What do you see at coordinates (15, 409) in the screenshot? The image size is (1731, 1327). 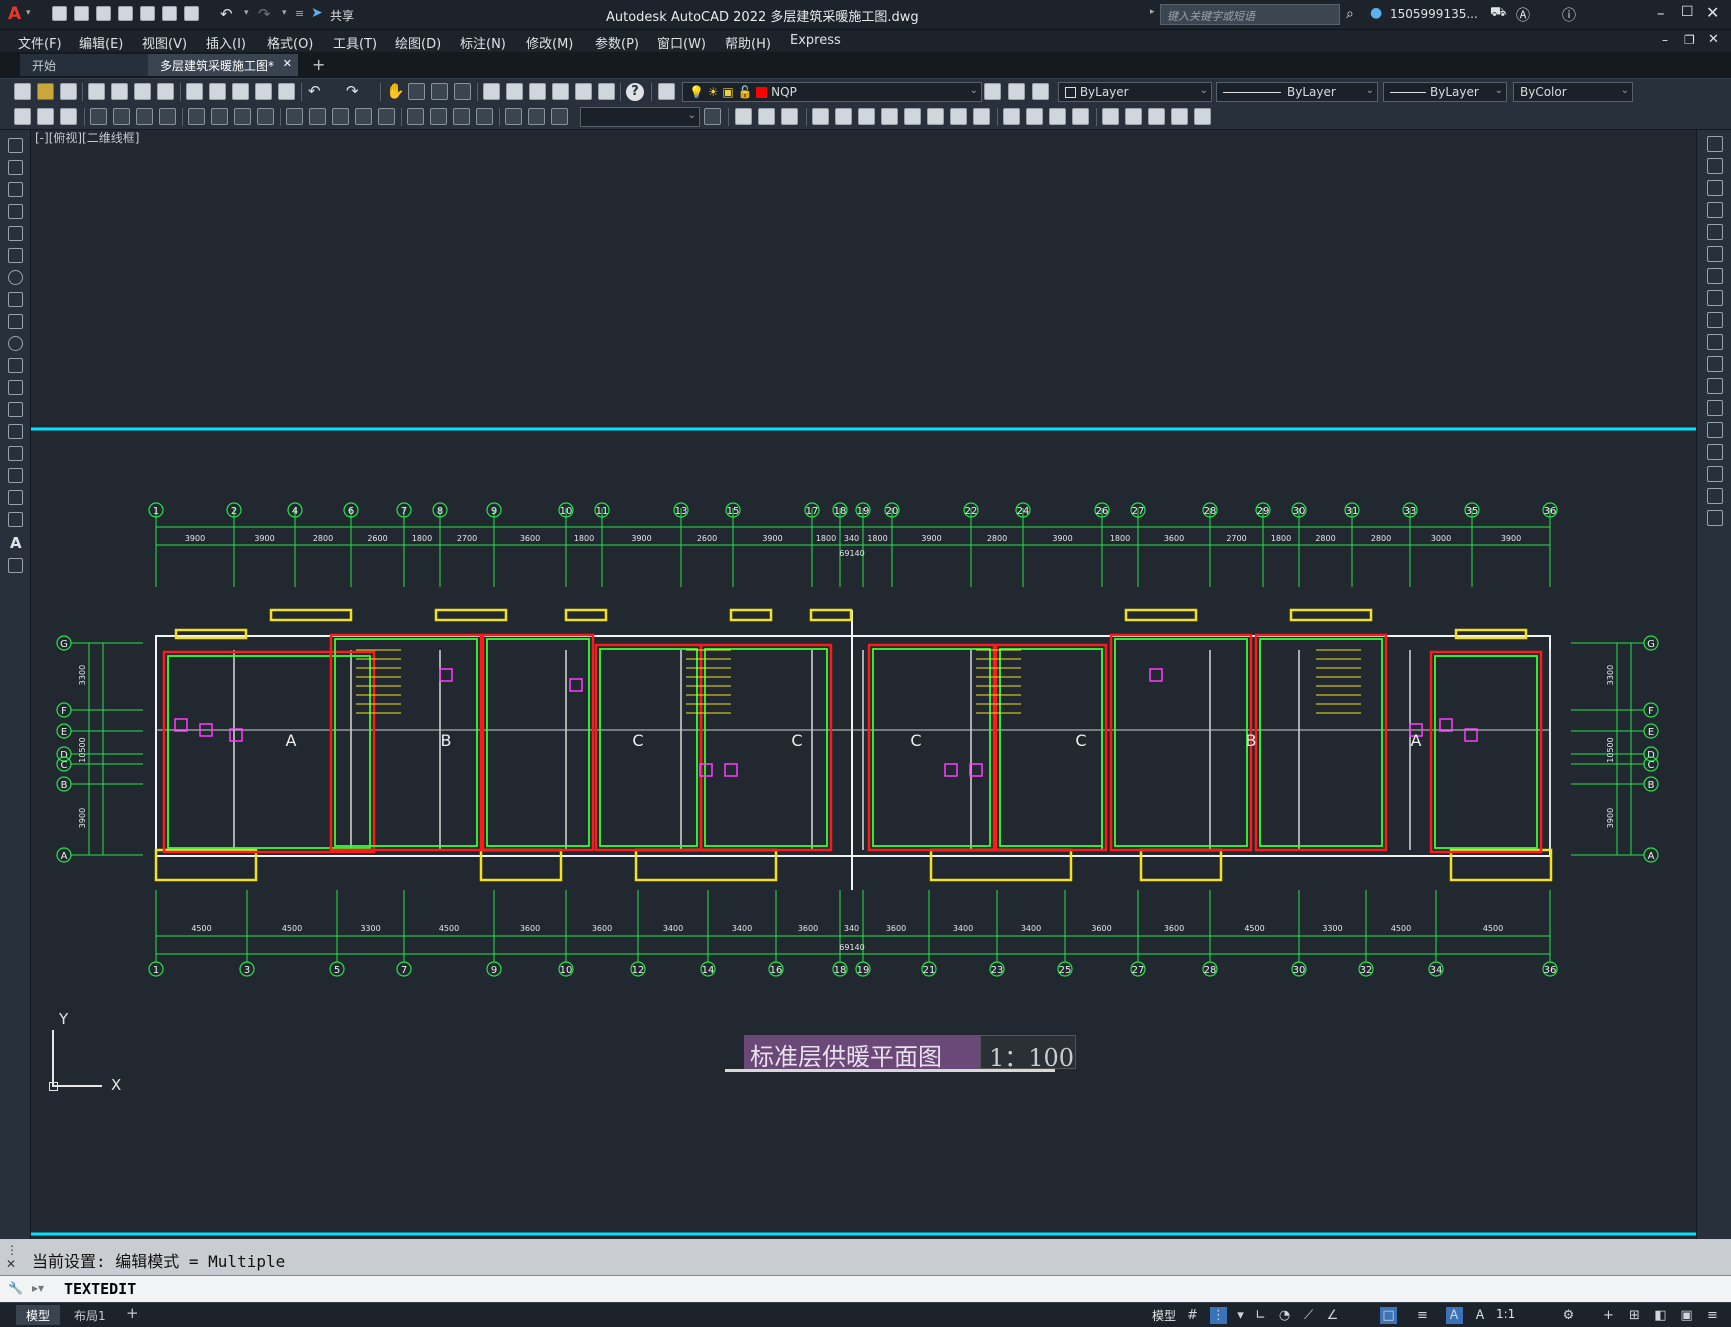 I see `make-block-icon` at bounding box center [15, 409].